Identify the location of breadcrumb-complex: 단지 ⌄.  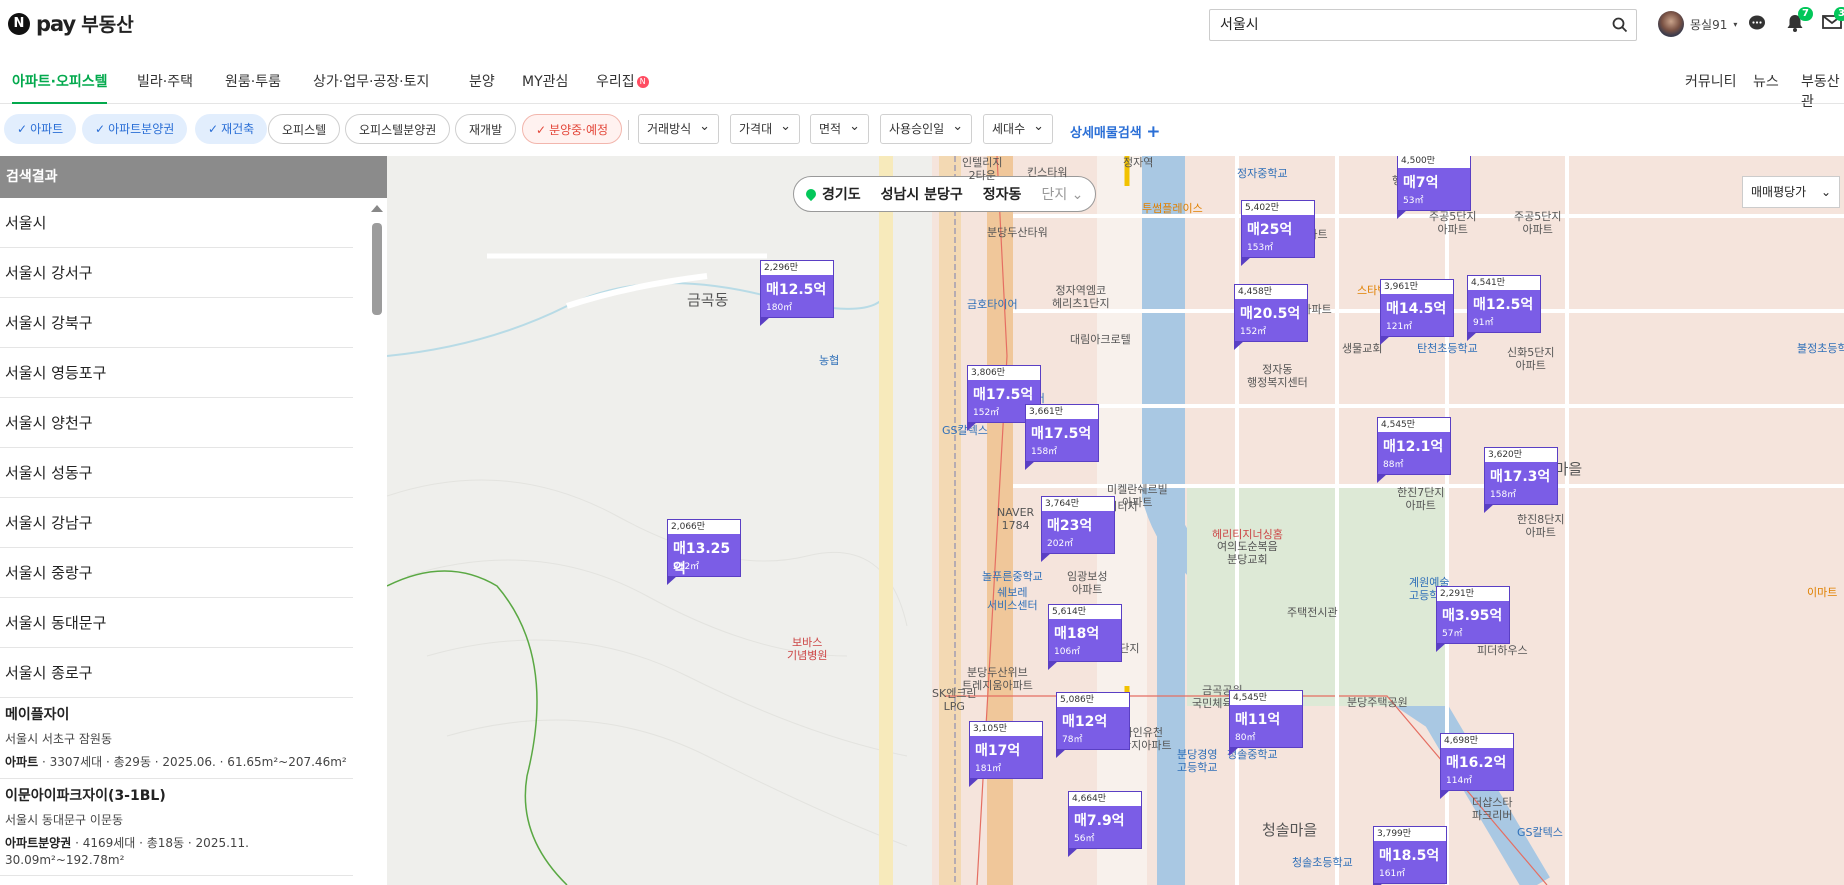
(1062, 194).